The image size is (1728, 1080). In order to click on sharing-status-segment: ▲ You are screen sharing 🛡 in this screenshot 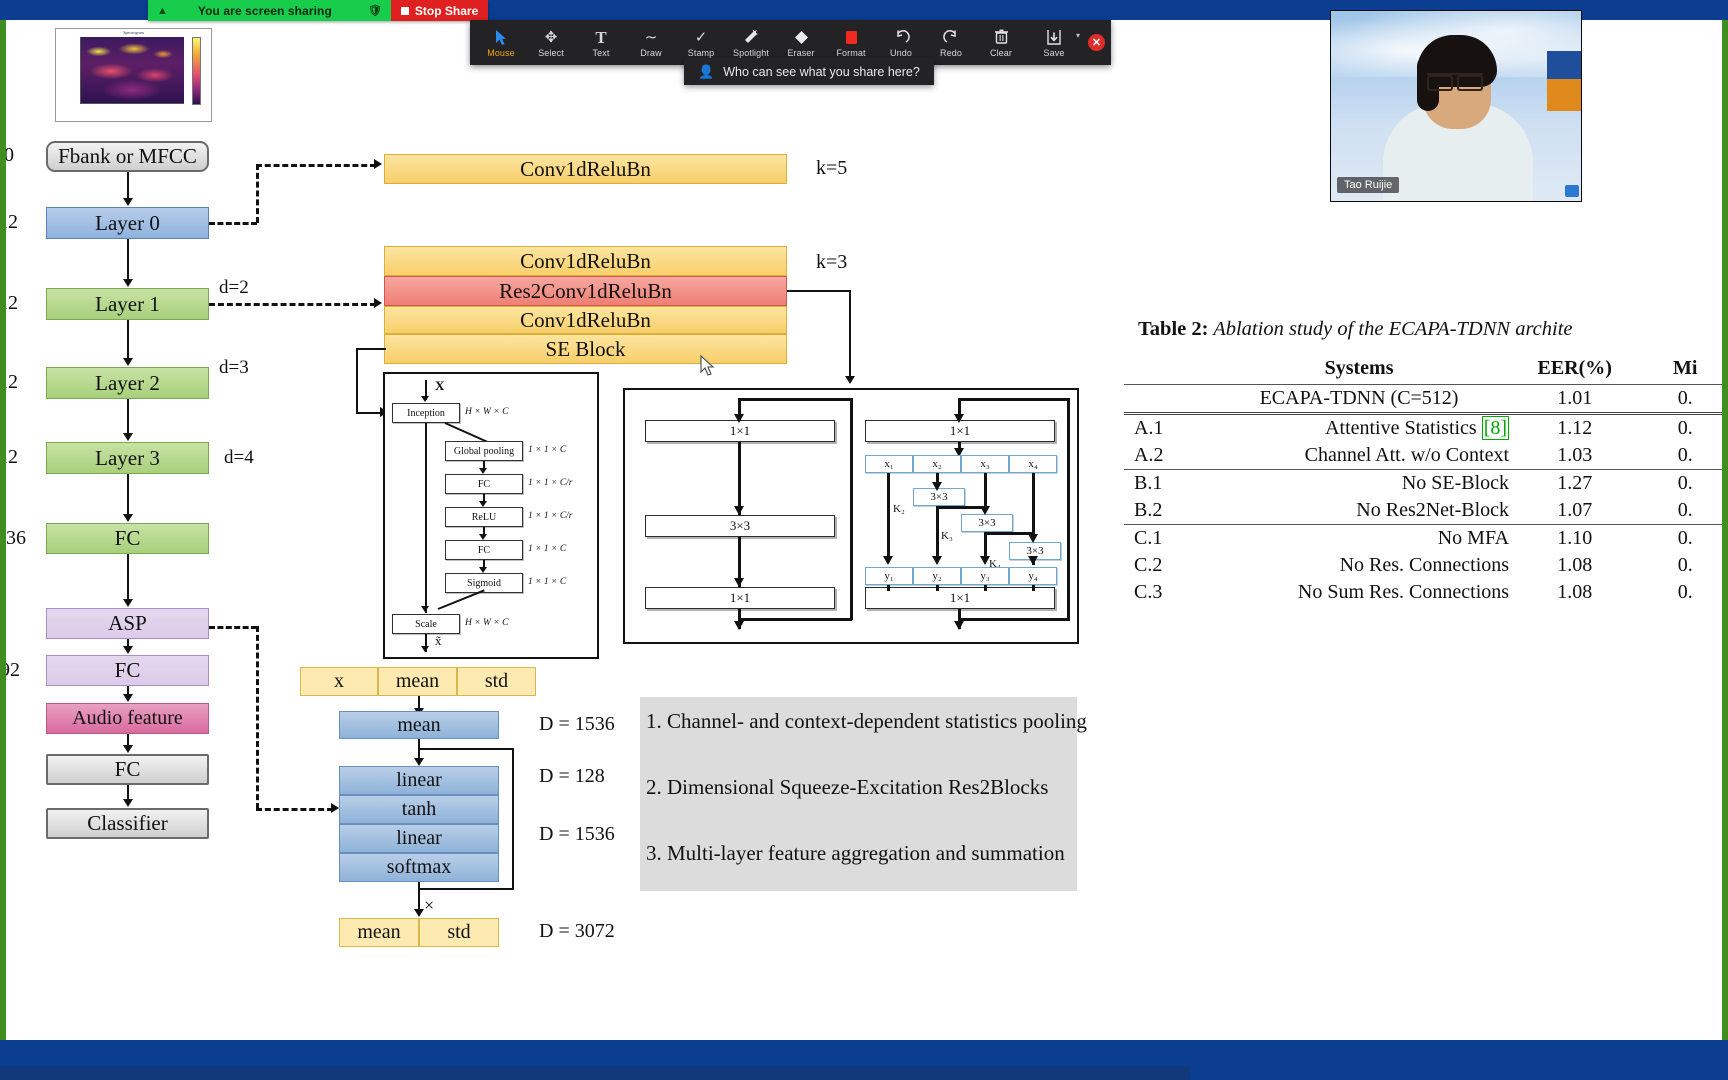, I will do `click(269, 10)`.